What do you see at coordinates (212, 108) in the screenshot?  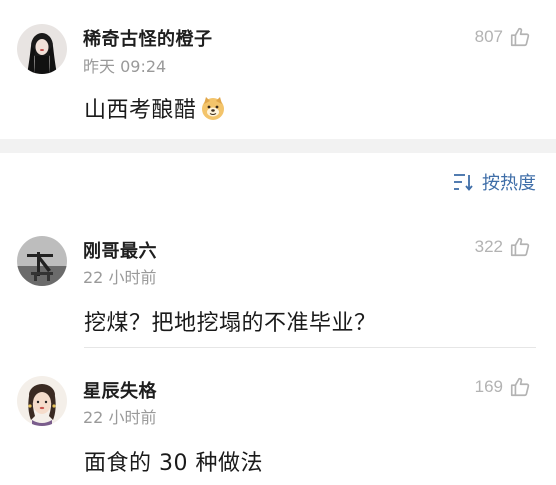 I see `dog-face-emoji` at bounding box center [212, 108].